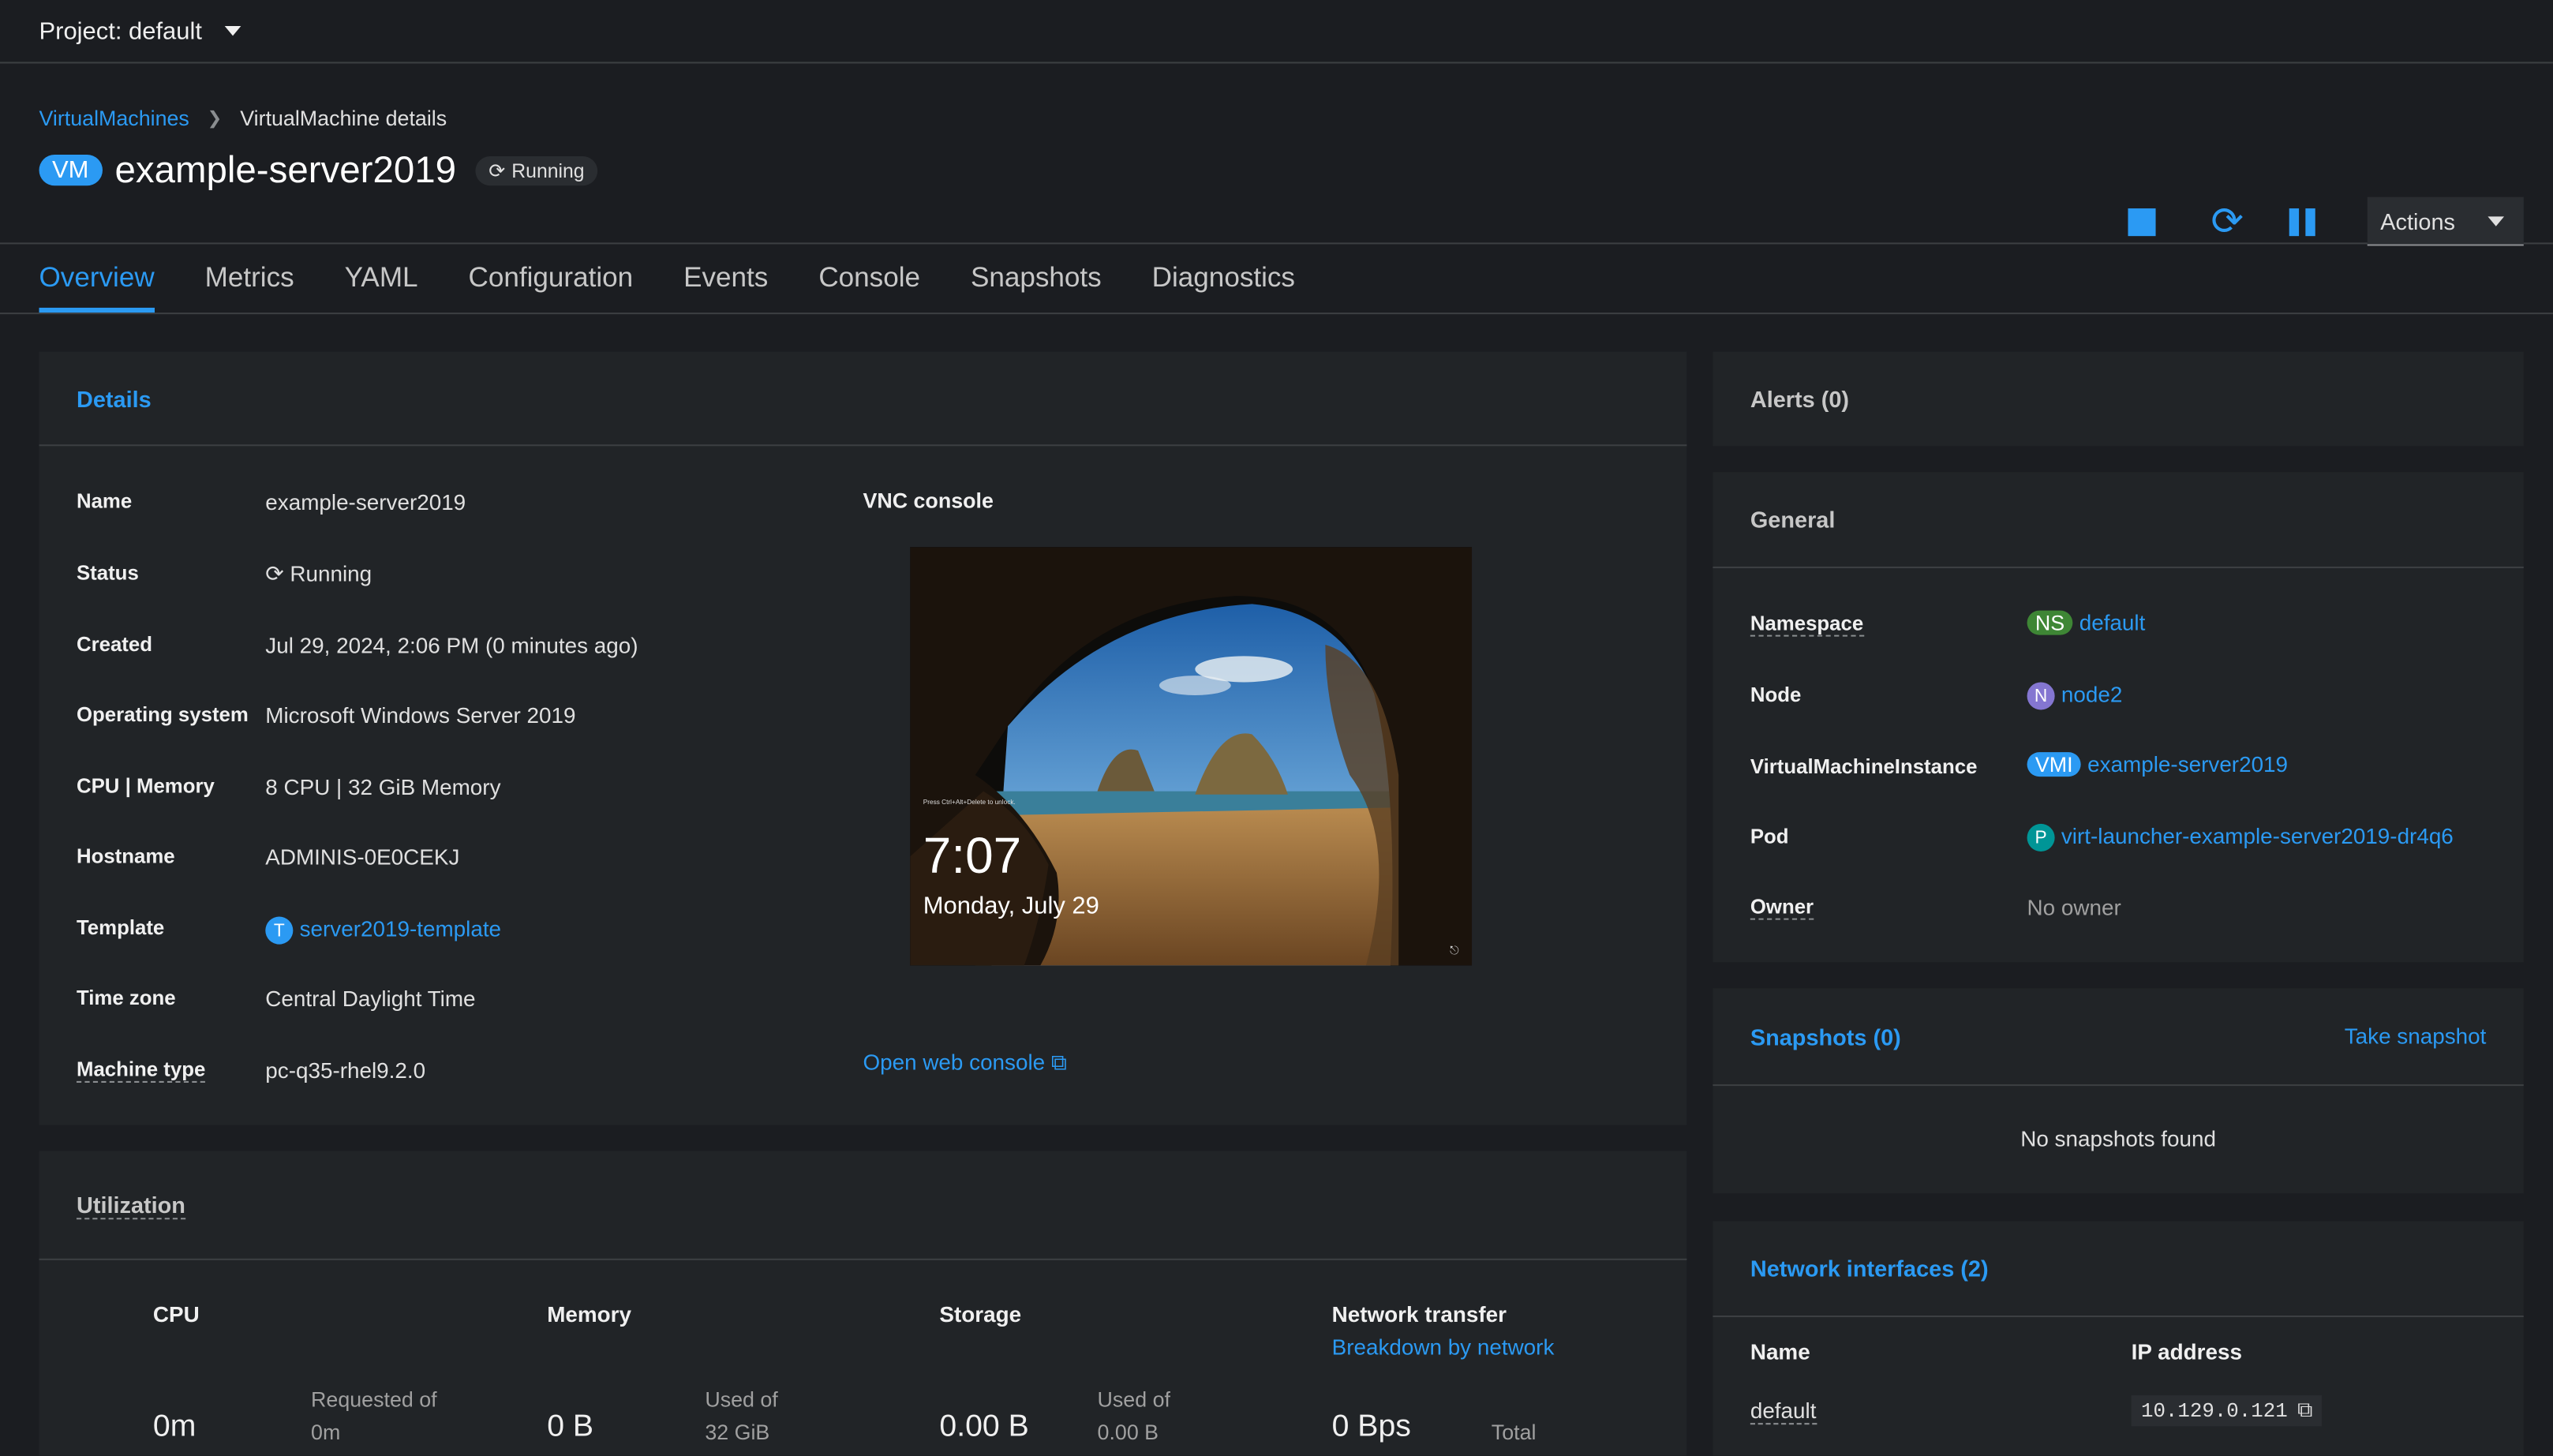 The image size is (2553, 1456). What do you see at coordinates (1780, 1351) in the screenshot?
I see `column-header-name: Name` at bounding box center [1780, 1351].